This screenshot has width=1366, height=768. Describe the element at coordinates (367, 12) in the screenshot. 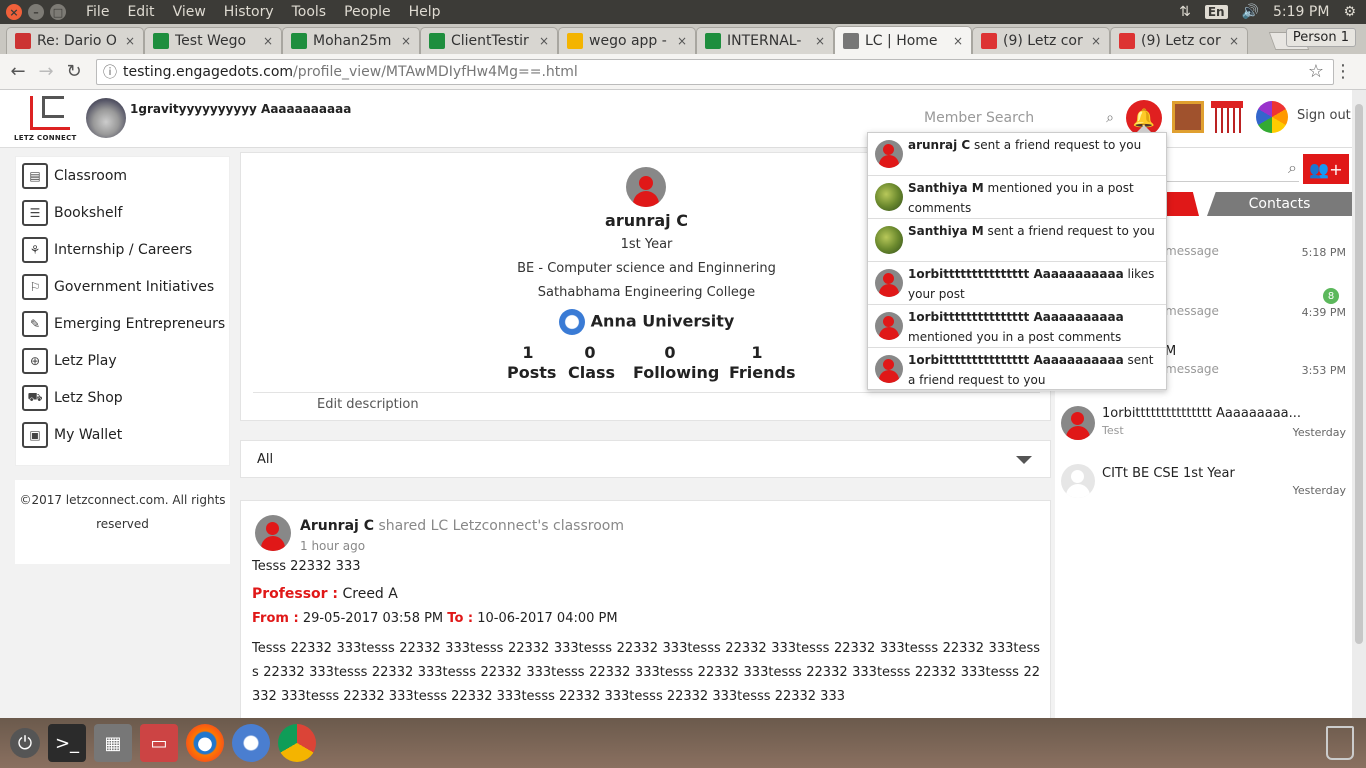

I see `menu-people: People` at that location.